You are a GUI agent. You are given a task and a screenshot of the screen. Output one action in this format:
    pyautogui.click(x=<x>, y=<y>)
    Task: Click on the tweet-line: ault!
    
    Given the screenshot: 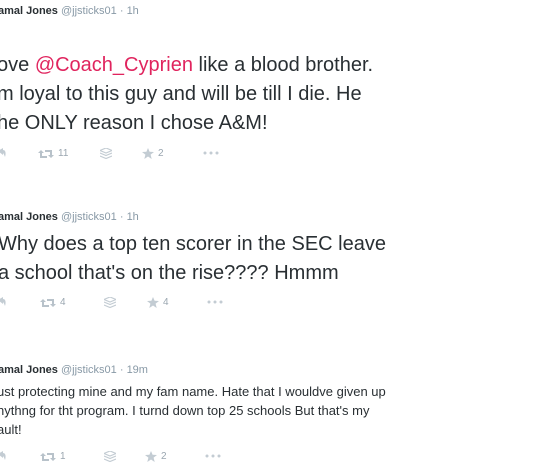 What is the action you would take?
    pyautogui.click(x=11, y=429)
    